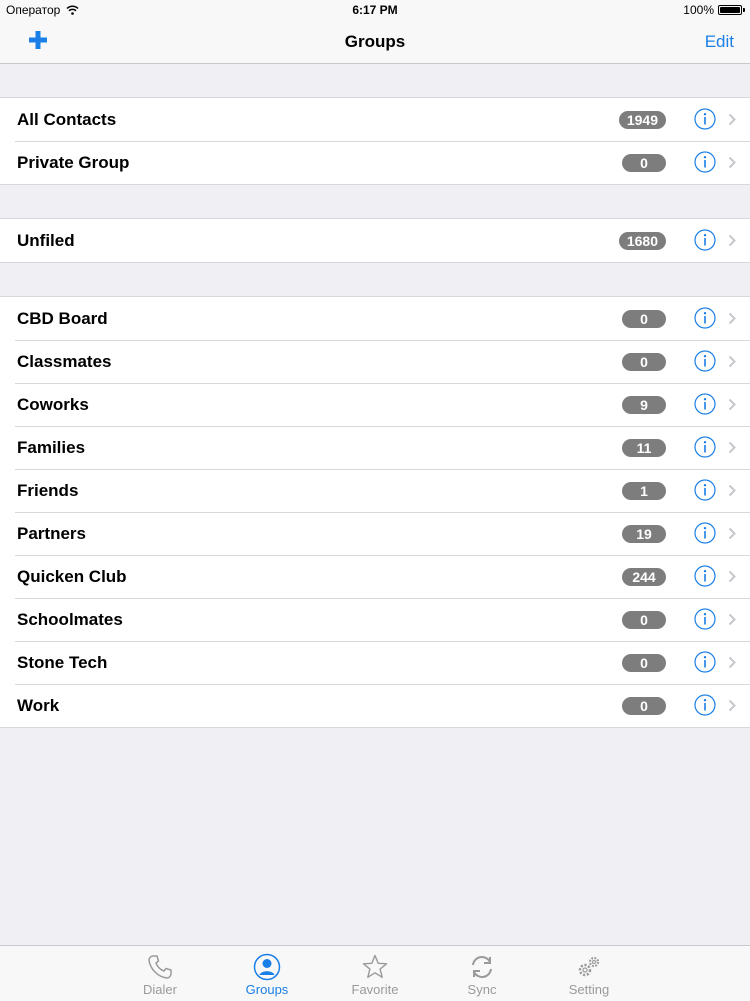 Image resolution: width=750 pixels, height=1001 pixels. Describe the element at coordinates (73, 162) in the screenshot. I see `group-name: Private Group` at that location.